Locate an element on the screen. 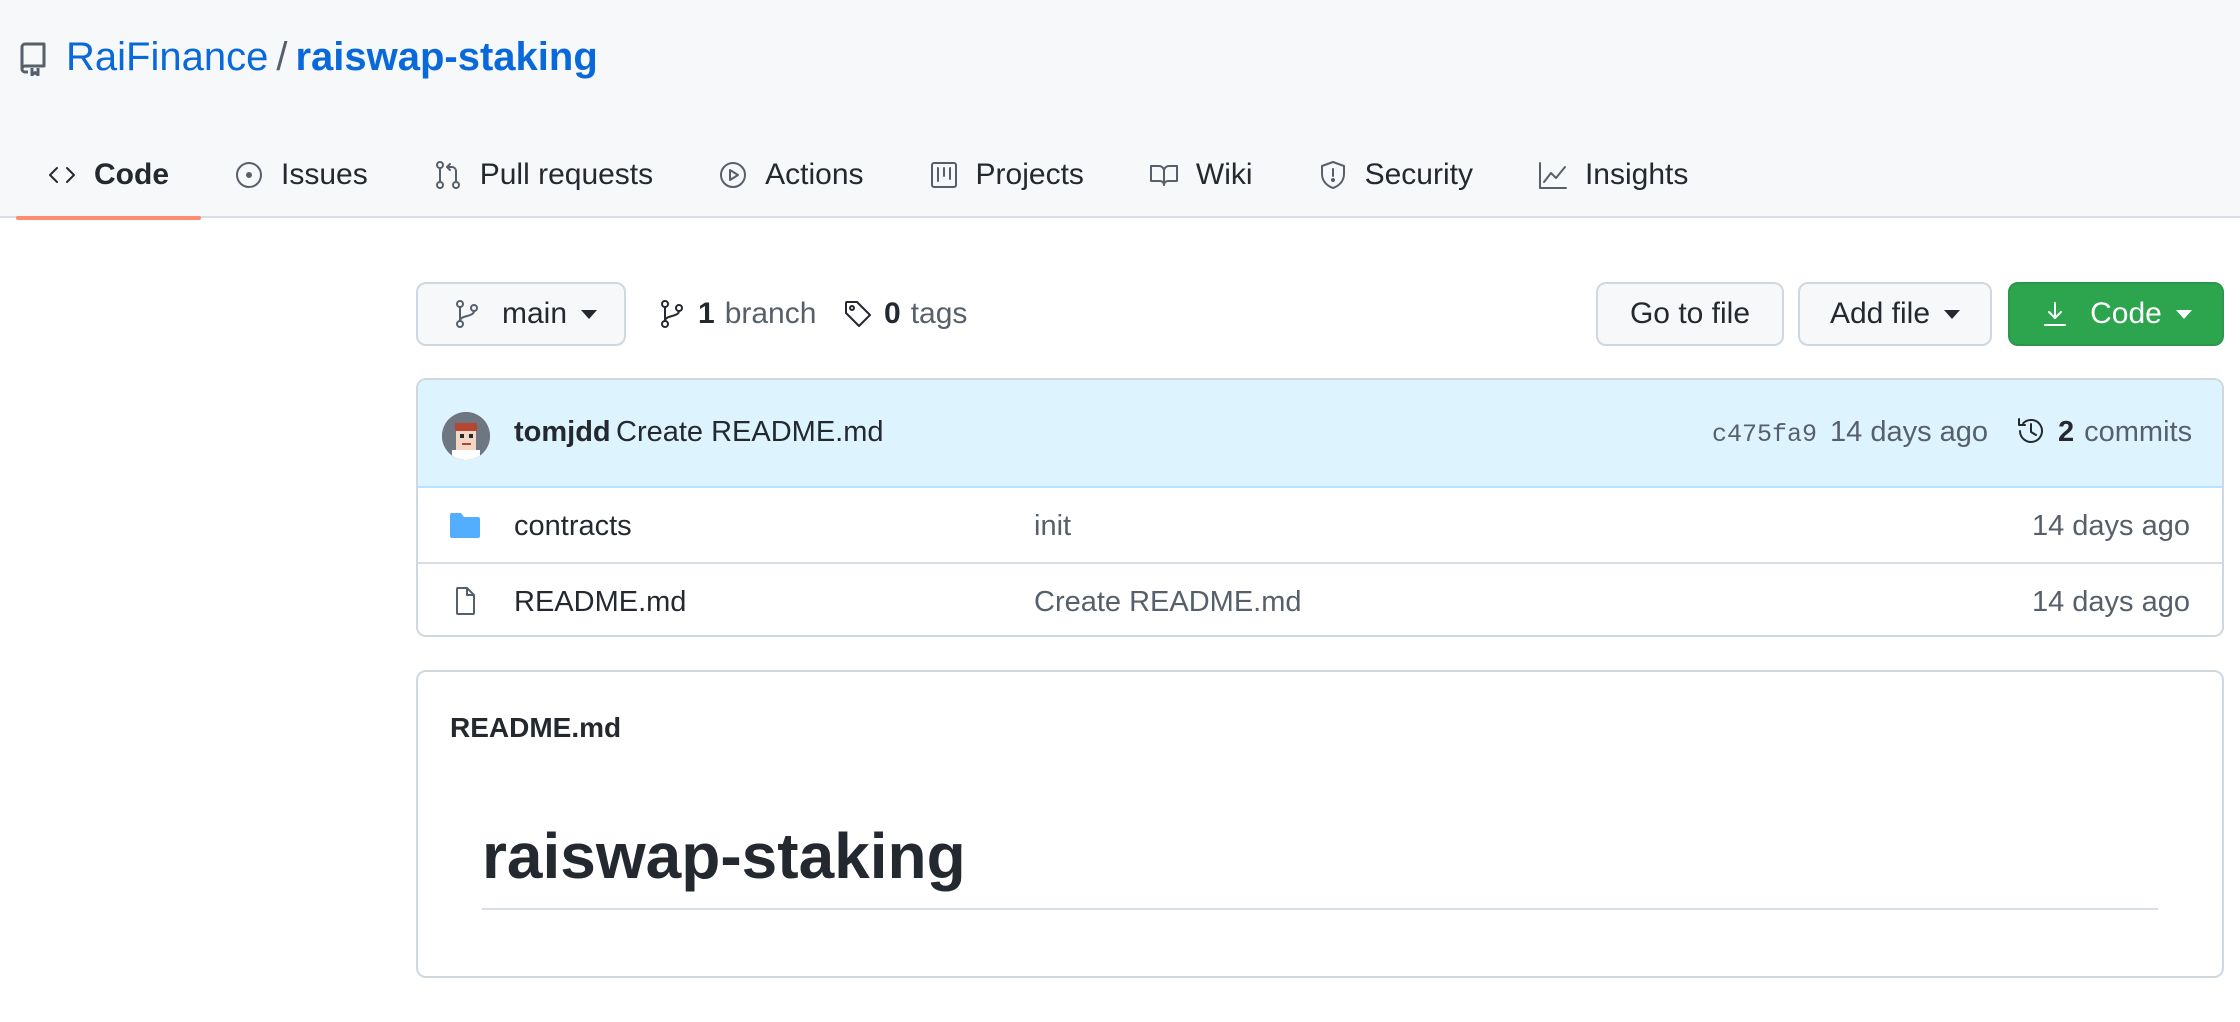 The height and width of the screenshot is (1022, 2240). commit-count: 2 is located at coordinates (2066, 432).